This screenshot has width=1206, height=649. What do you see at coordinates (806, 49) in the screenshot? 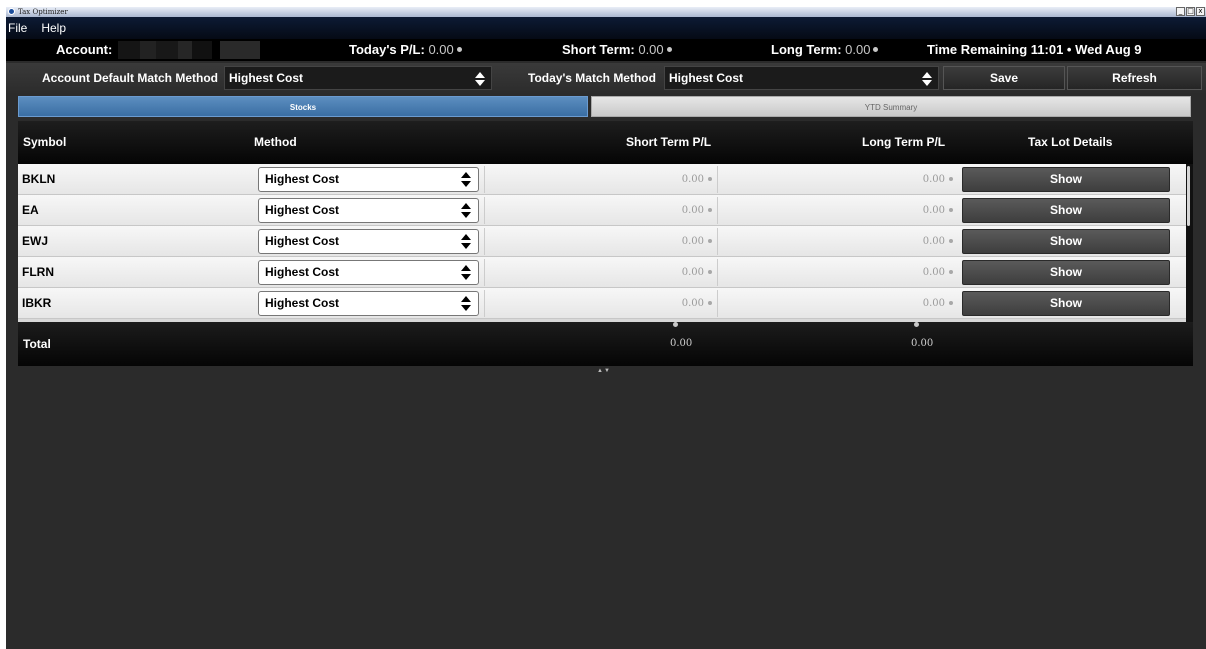
I see `long-term-label: Long Term:` at bounding box center [806, 49].